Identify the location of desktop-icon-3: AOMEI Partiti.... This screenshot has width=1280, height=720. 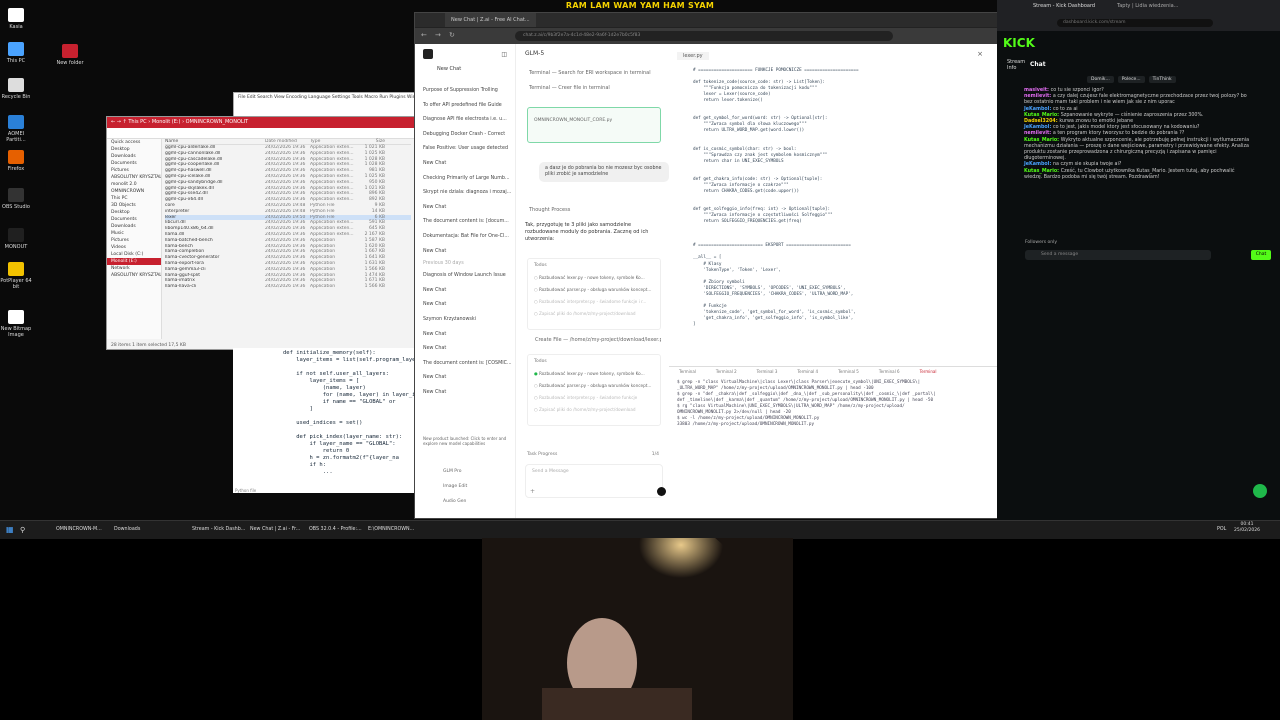
(16, 129).